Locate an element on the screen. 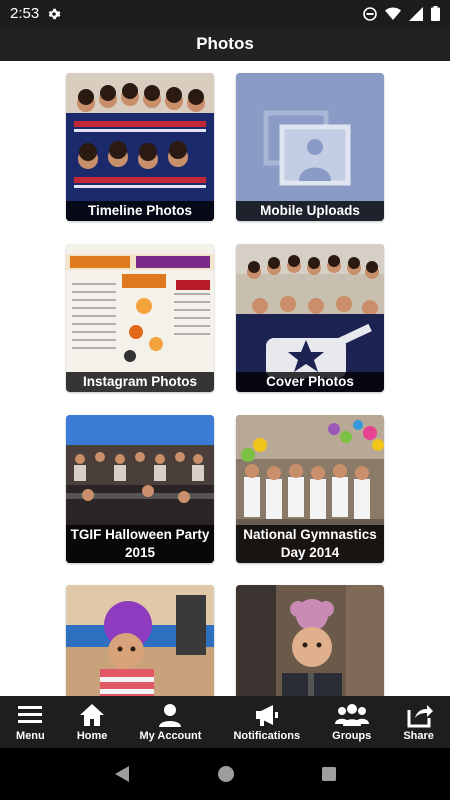 This screenshot has height=800, width=450. nav-label: Home is located at coordinates (92, 736).